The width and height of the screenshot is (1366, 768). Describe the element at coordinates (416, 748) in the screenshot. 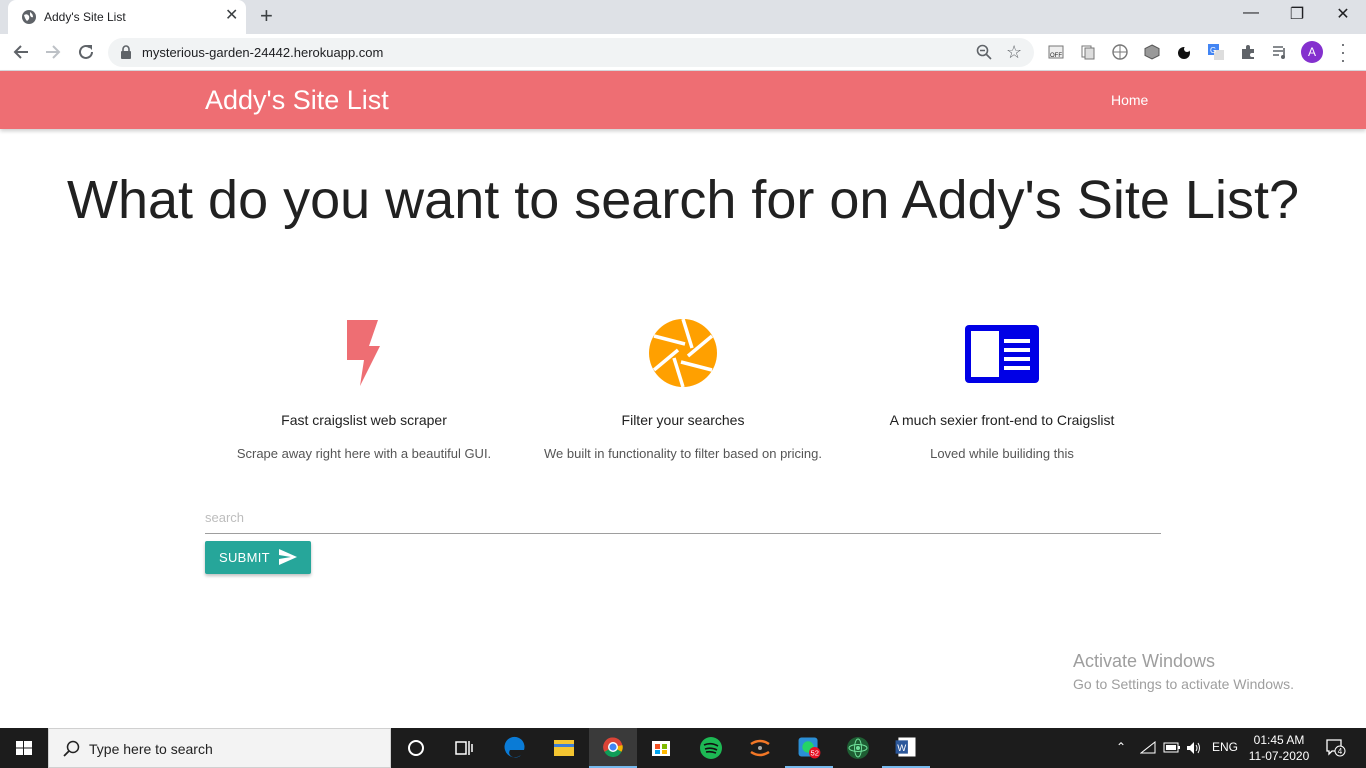

I see `cortana-icon` at that location.